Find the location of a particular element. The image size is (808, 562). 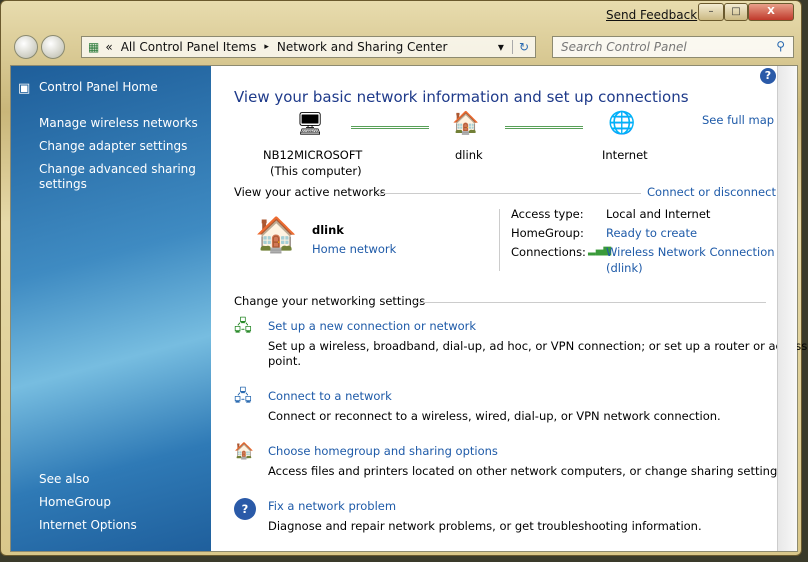

see-also-heading: See also is located at coordinates (64, 479).